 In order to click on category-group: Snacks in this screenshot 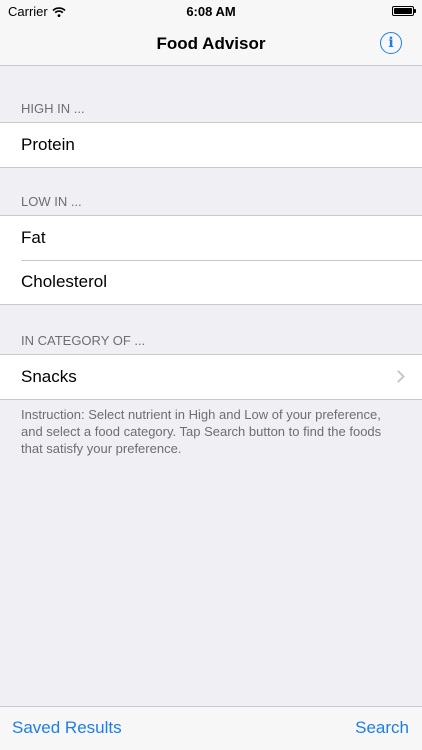, I will do `click(211, 377)`.